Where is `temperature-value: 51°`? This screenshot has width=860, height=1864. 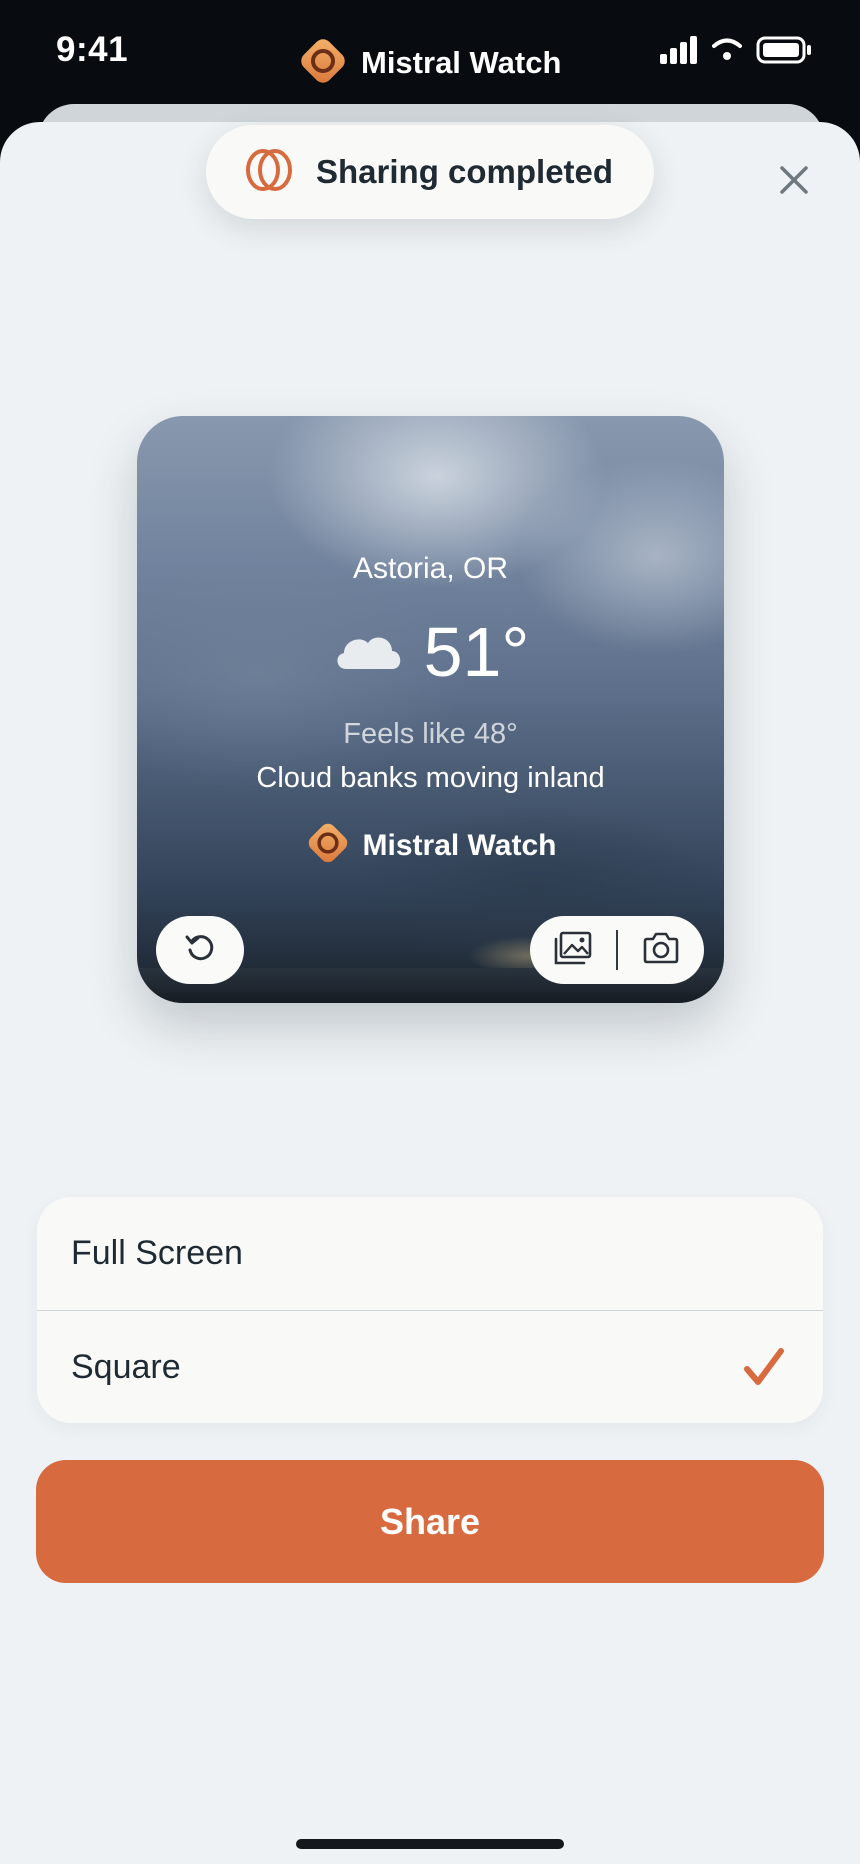 temperature-value: 51° is located at coordinates (476, 652).